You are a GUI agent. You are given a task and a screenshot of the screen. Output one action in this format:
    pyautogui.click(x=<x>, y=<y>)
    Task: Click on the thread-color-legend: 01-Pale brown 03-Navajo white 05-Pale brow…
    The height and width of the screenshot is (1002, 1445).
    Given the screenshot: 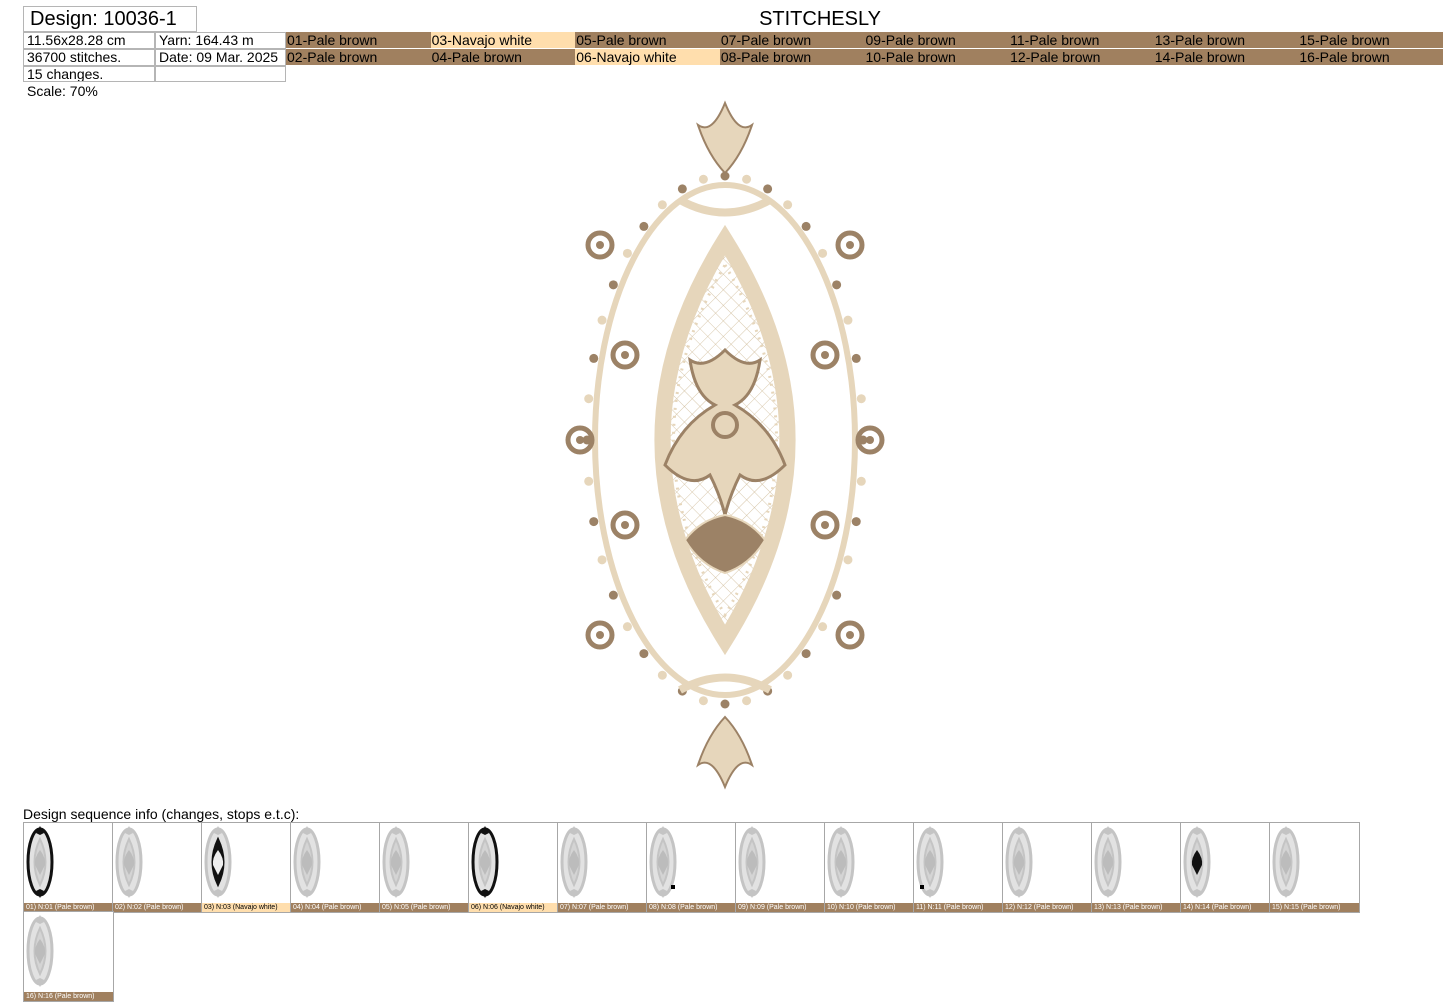 What is the action you would take?
    pyautogui.click(x=864, y=49)
    